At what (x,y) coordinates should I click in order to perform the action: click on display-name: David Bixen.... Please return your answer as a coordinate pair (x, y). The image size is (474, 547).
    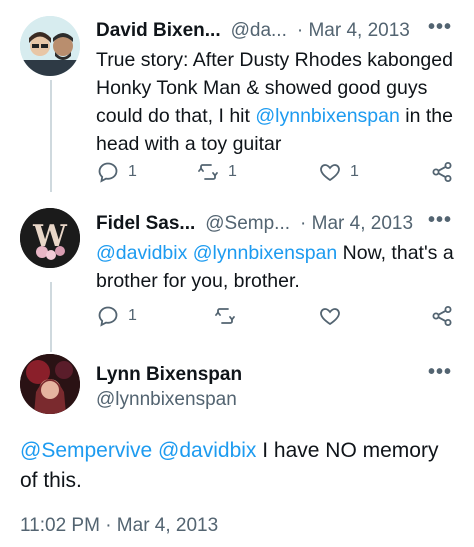
    Looking at the image, I should click on (158, 31).